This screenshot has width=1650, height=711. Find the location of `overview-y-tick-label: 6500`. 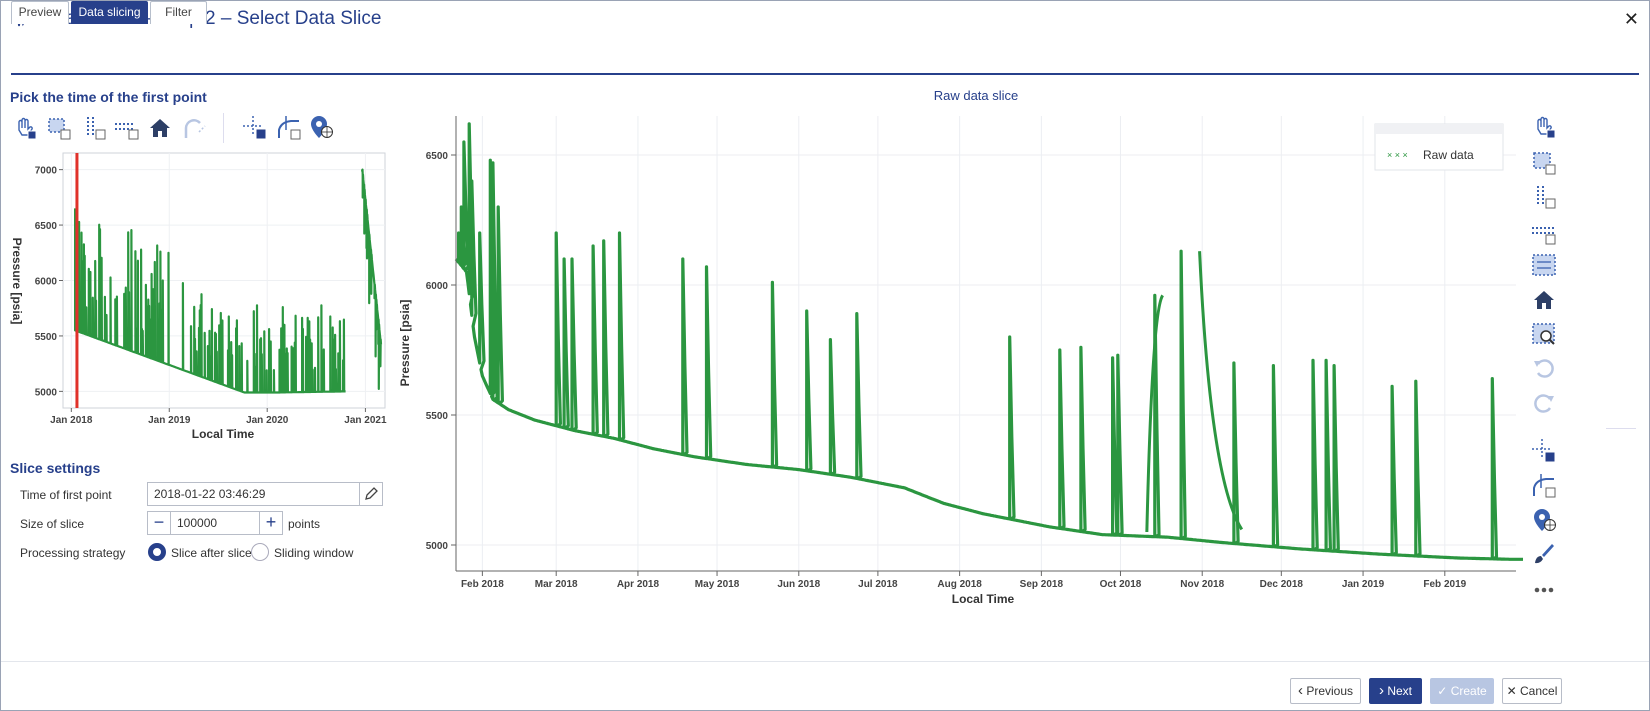

overview-y-tick-label: 6500 is located at coordinates (46, 226).